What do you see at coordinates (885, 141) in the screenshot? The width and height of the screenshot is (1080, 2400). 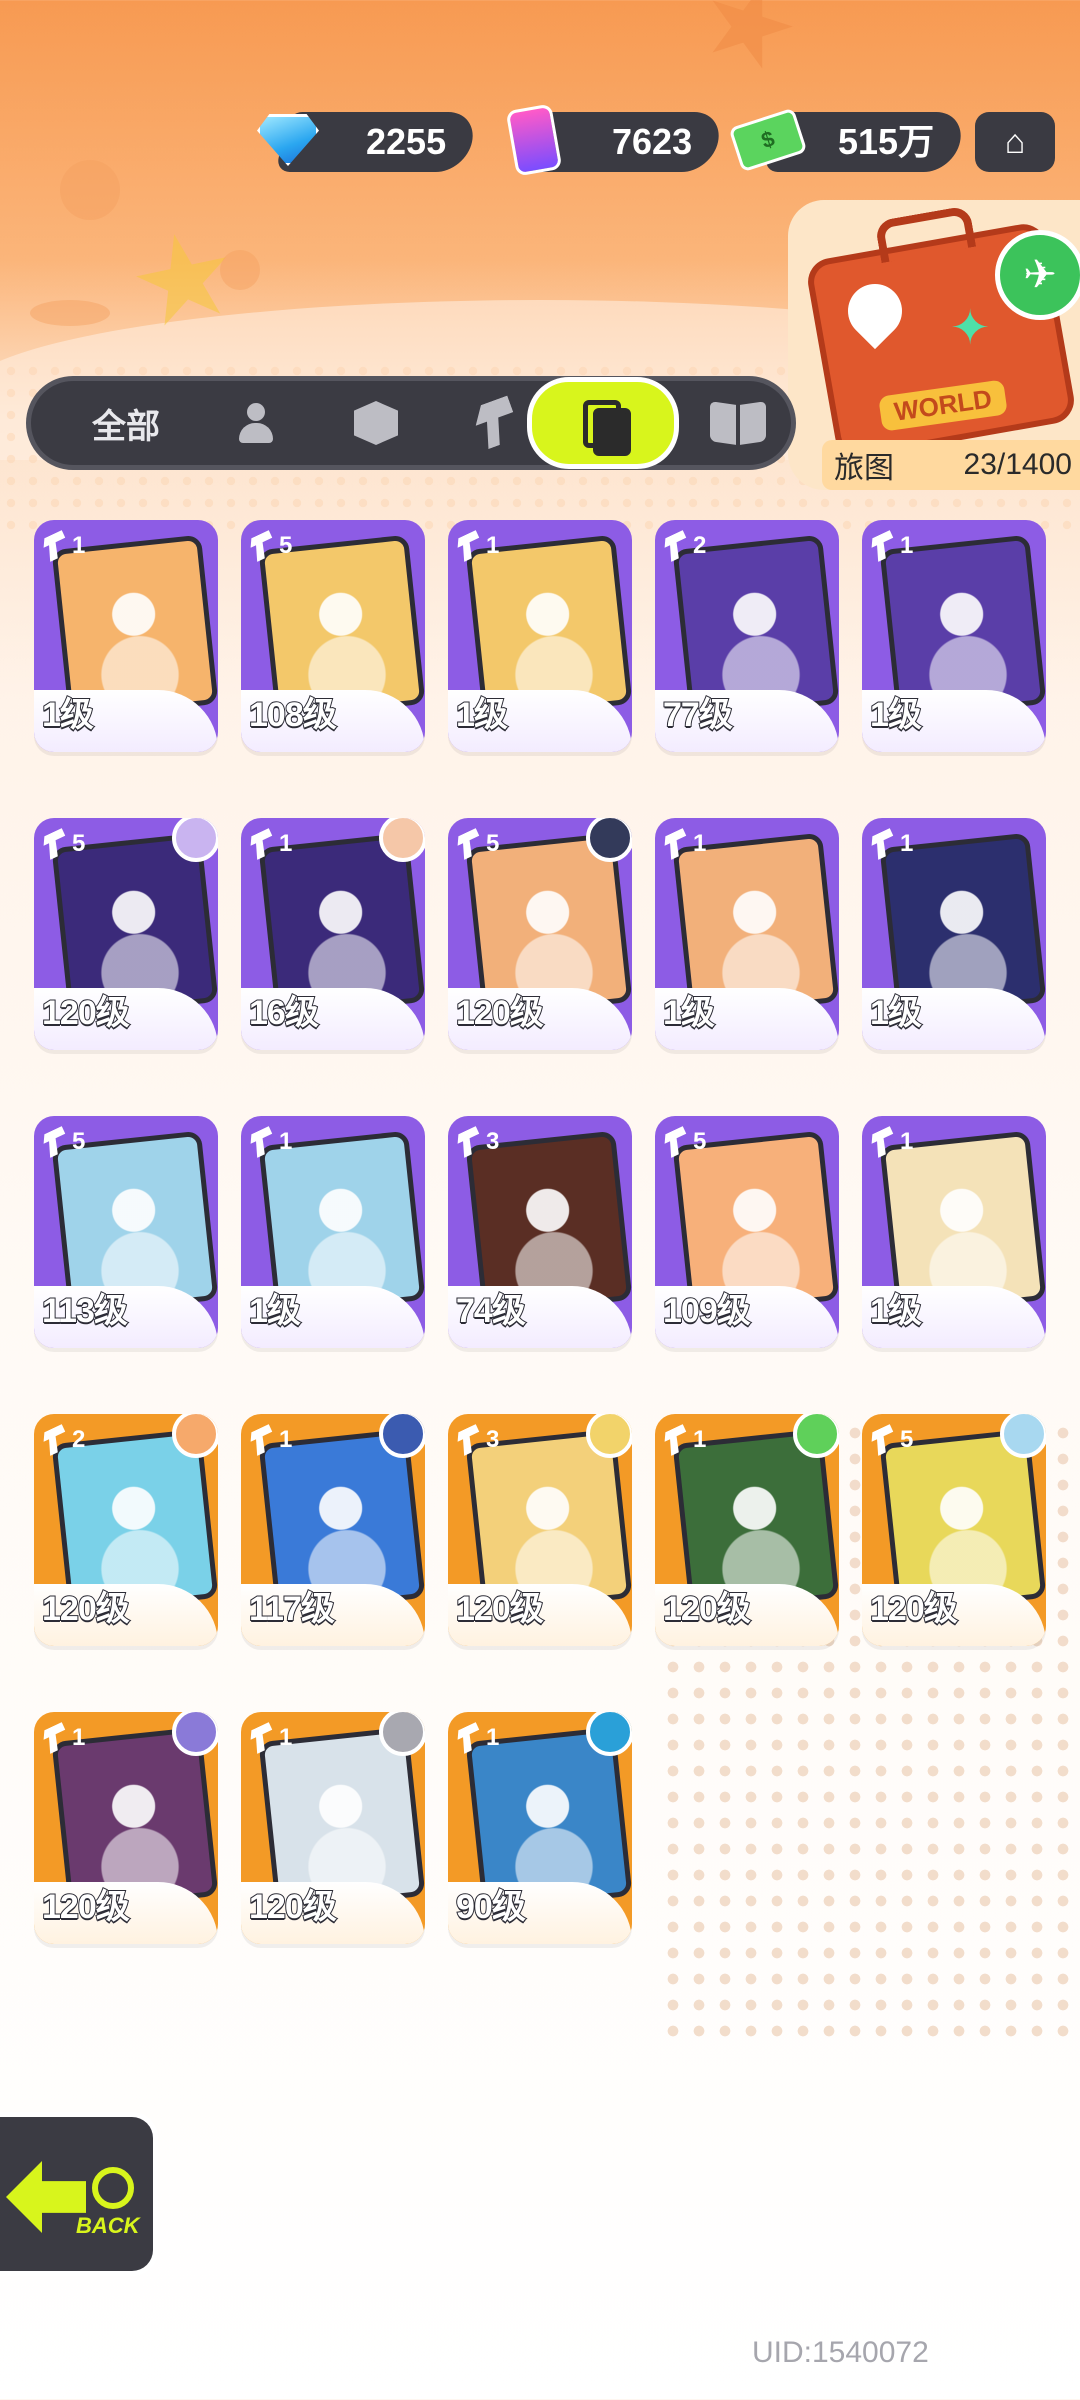 I see `cash-value: 515万` at bounding box center [885, 141].